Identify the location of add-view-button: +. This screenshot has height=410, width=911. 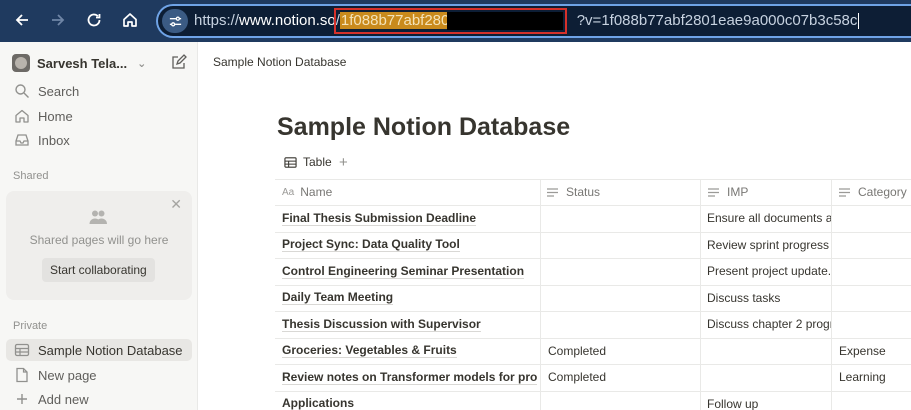
(343, 162).